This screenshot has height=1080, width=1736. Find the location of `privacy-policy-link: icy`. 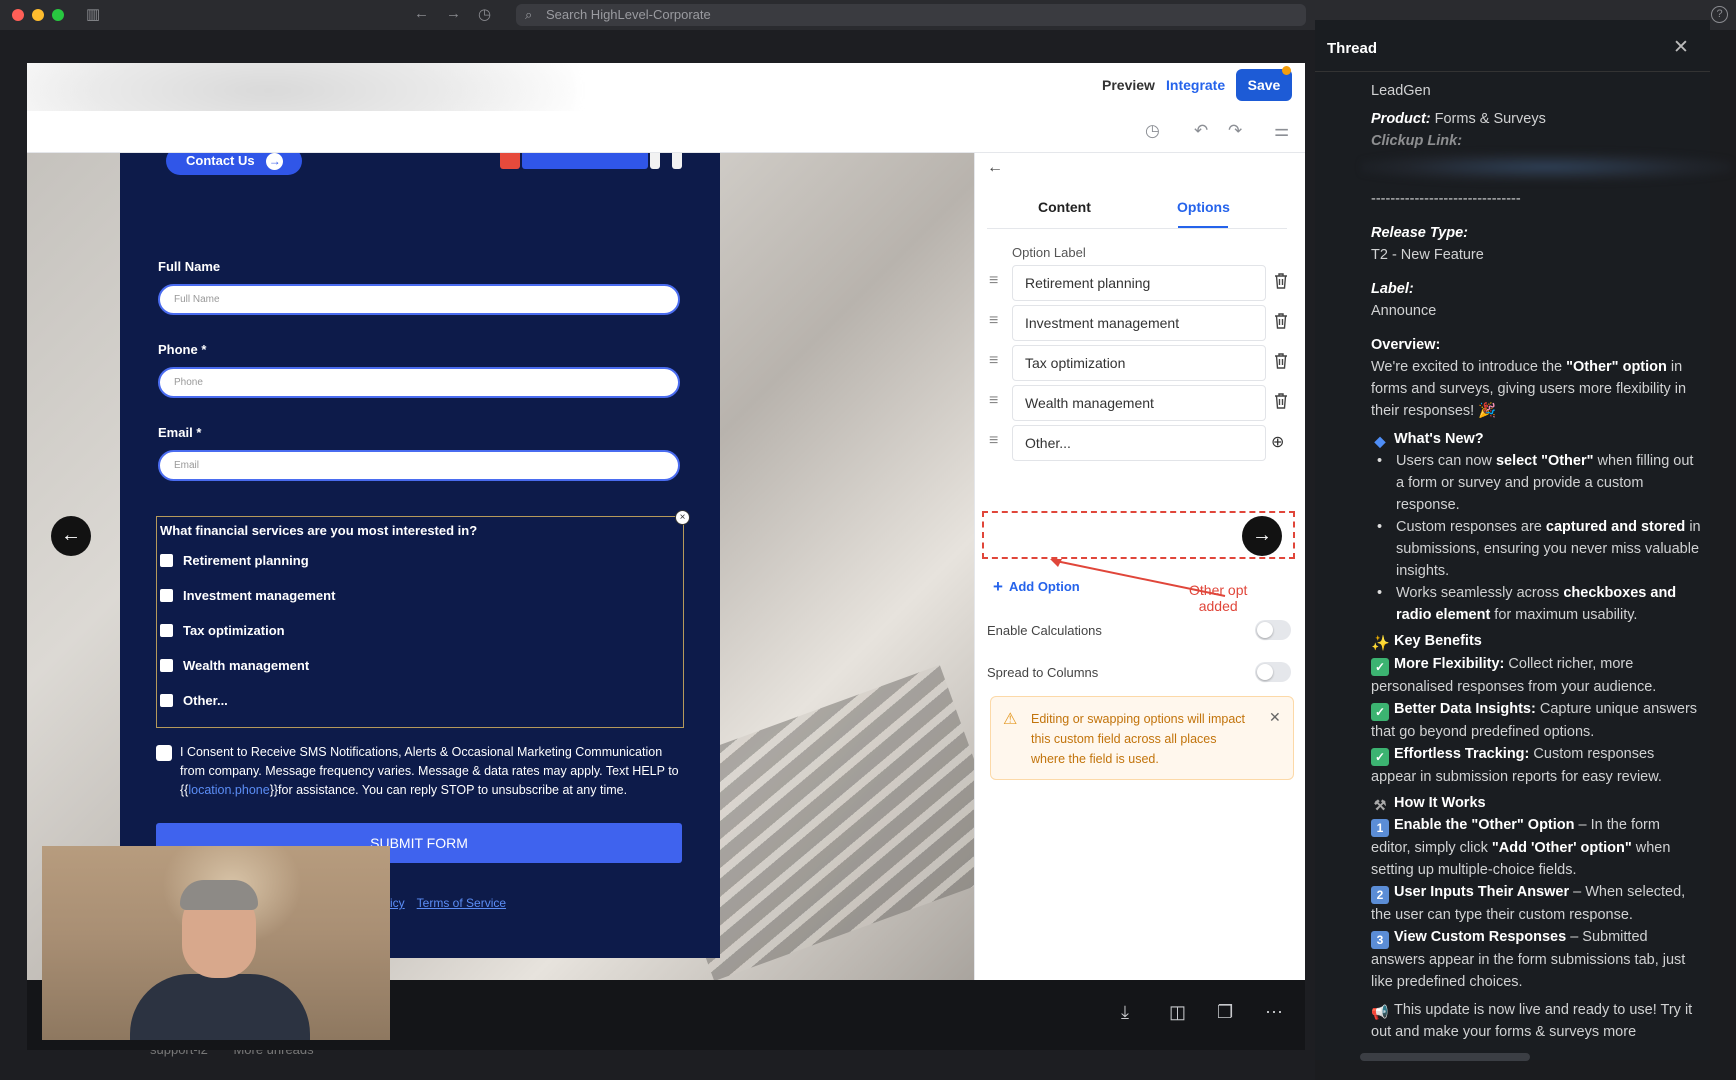

privacy-policy-link: icy is located at coordinates (397, 903).